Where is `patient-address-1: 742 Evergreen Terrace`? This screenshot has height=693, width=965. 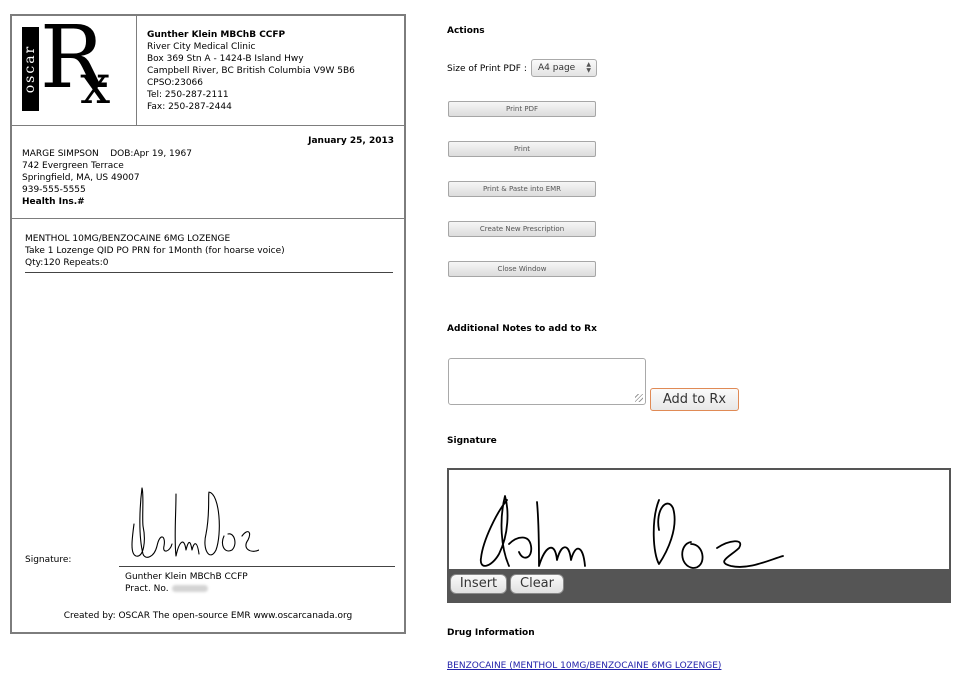
patient-address-1: 742 Evergreen Terrace is located at coordinates (73, 166).